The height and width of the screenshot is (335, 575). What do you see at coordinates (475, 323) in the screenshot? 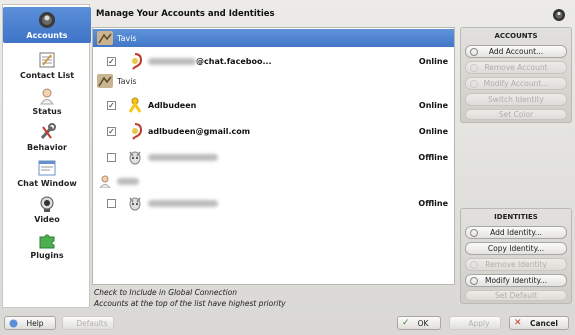
I see `apply-button: Apply` at bounding box center [475, 323].